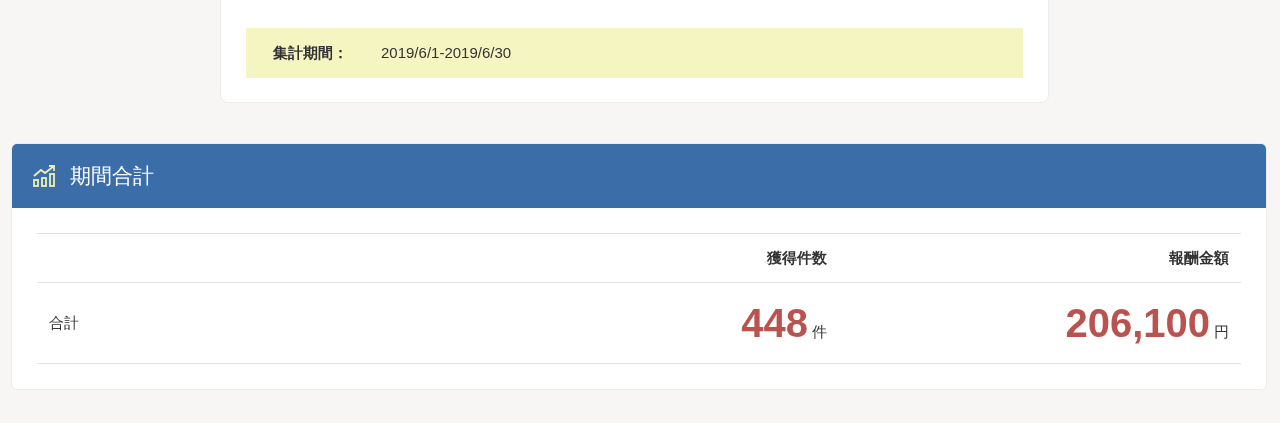 This screenshot has height=423, width=1280. I want to click on period-value: 2019/6/1-2019/6/30, so click(446, 52).